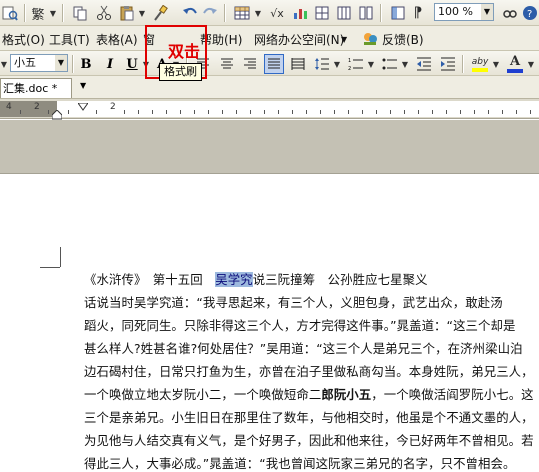  I want to click on bullets-dropdown: ▼, so click(405, 64).